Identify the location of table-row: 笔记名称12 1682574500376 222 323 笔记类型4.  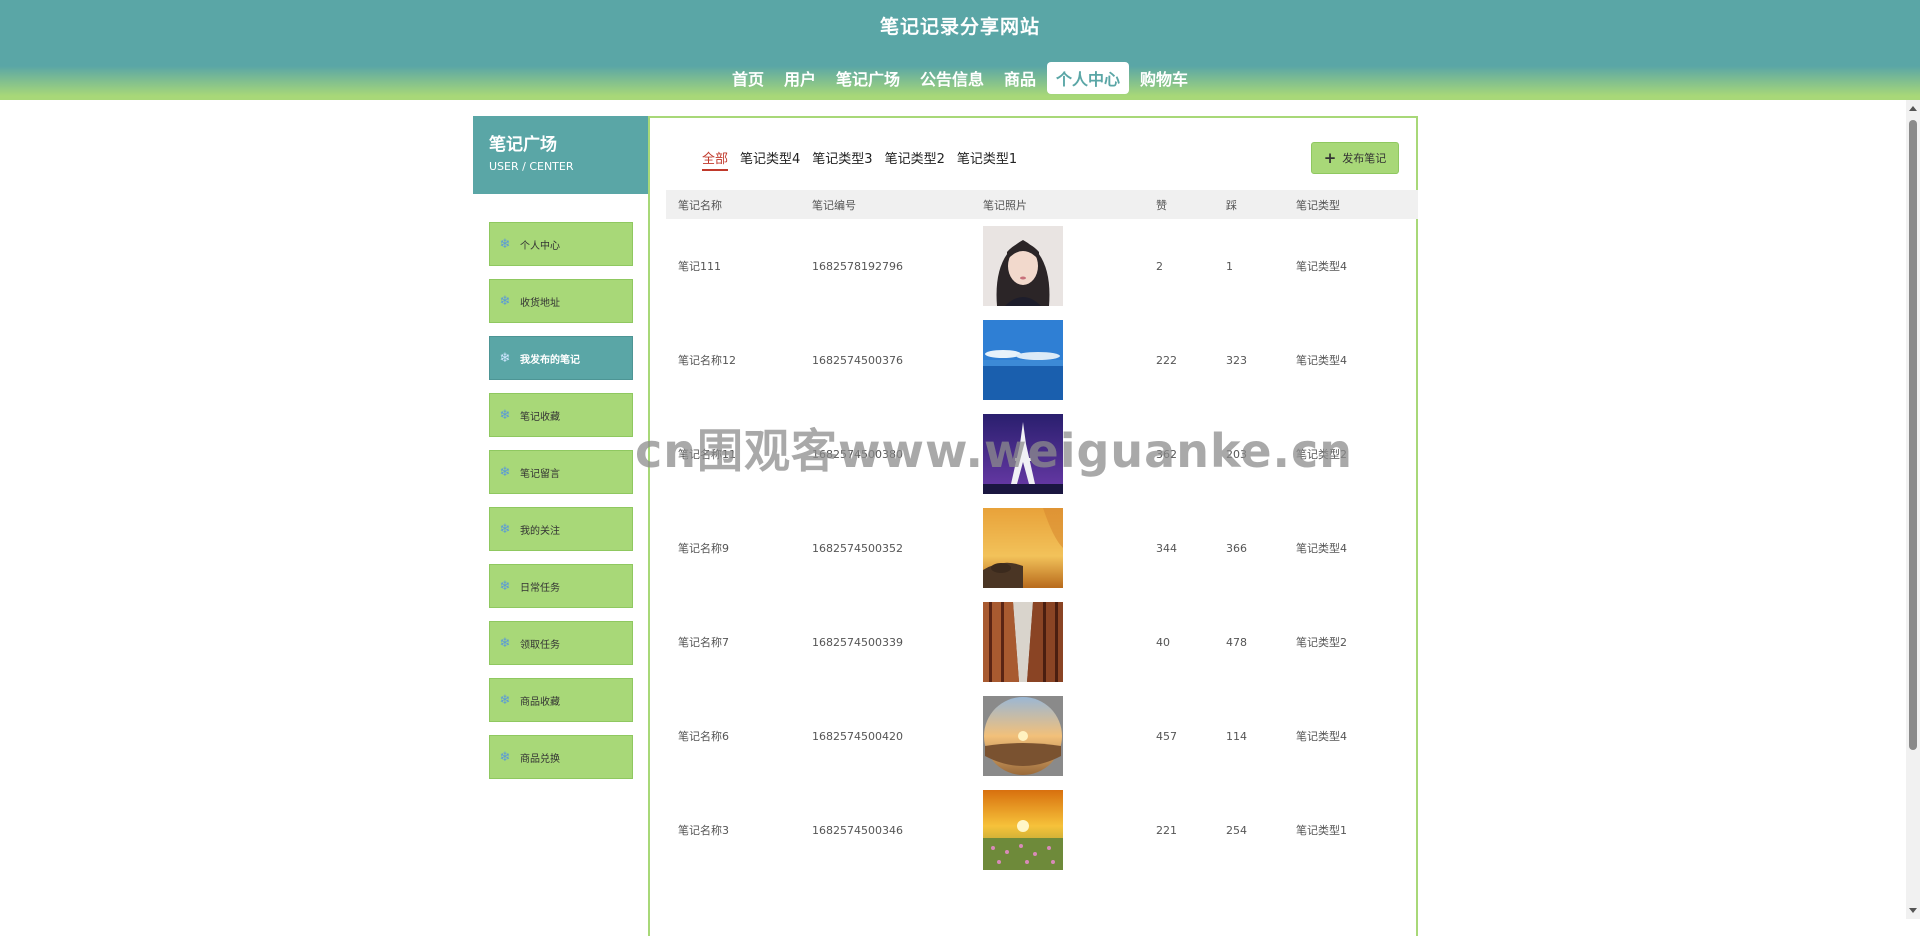
(1042, 360).